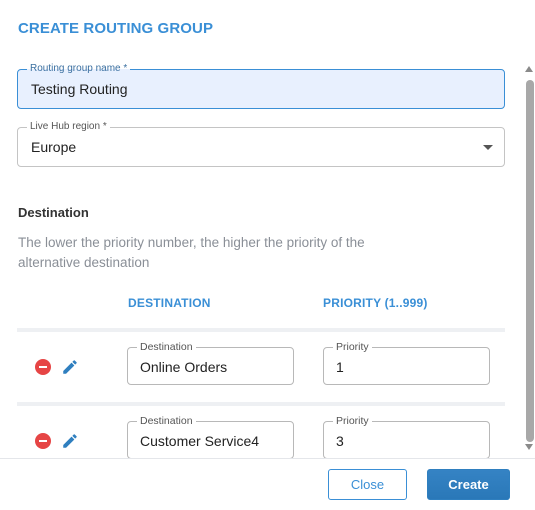 The width and height of the screenshot is (535, 510). What do you see at coordinates (529, 69) in the screenshot?
I see `scroll-up-arrow-icon` at bounding box center [529, 69].